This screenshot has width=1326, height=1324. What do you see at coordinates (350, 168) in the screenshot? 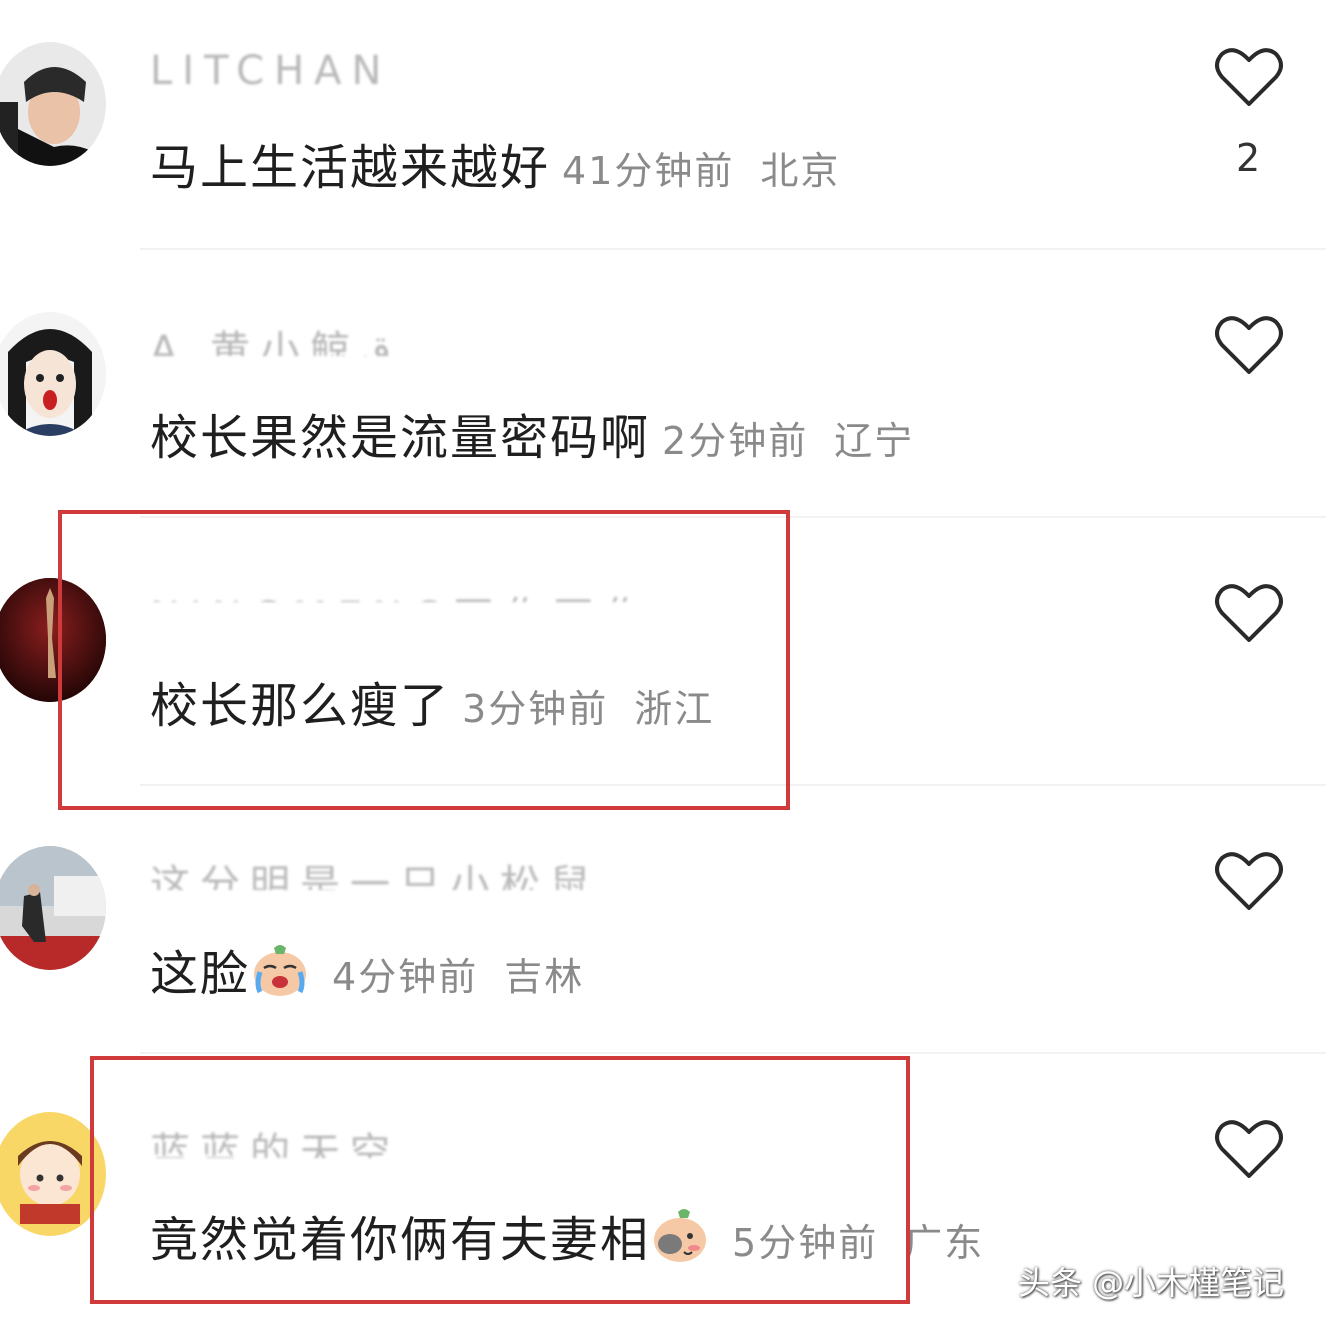
I see `comment-text: 马上生活越来越好` at bounding box center [350, 168].